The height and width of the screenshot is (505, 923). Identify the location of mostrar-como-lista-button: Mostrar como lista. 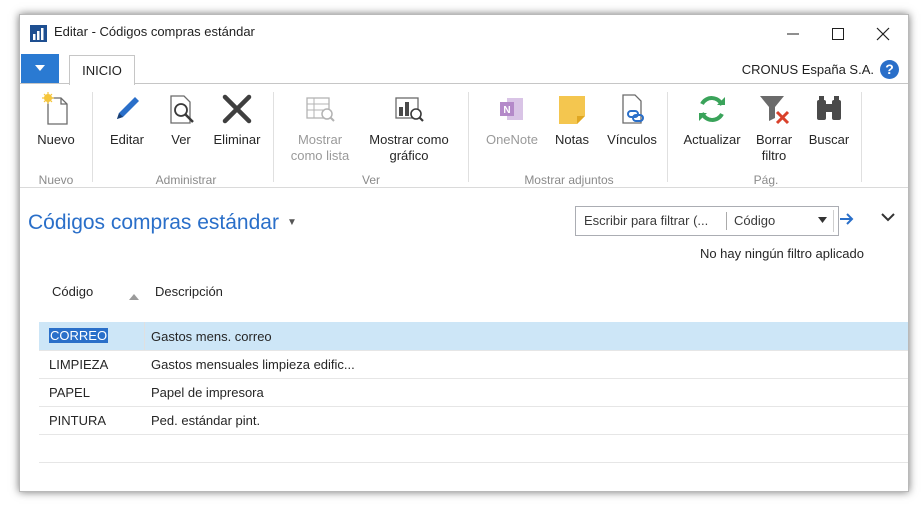
(320, 128).